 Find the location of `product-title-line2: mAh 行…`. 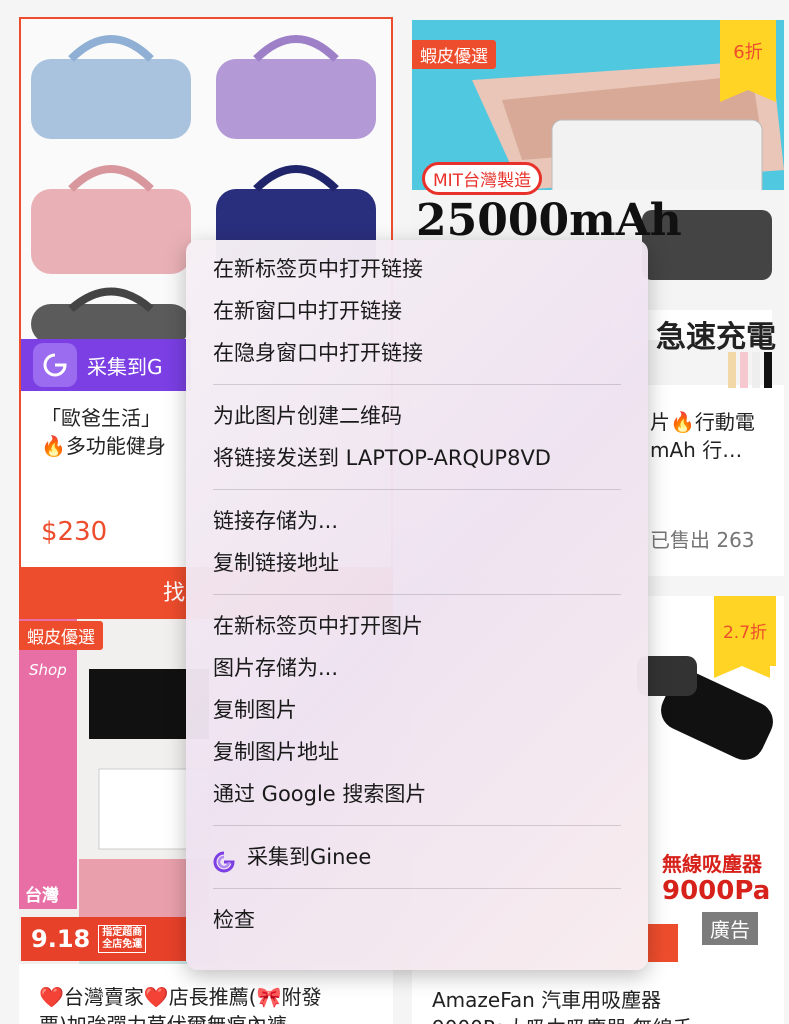

product-title-line2: mAh 行… is located at coordinates (696, 450).